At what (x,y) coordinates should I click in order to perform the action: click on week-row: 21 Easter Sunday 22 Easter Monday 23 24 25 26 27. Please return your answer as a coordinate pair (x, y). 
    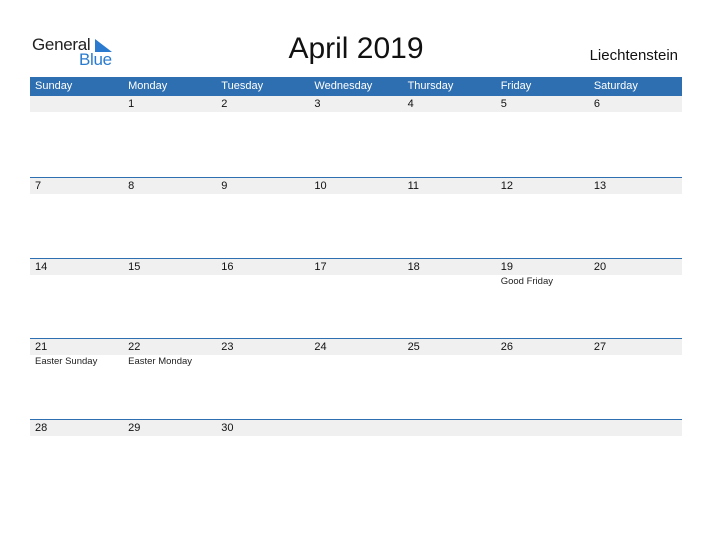
    Looking at the image, I should click on (356, 378).